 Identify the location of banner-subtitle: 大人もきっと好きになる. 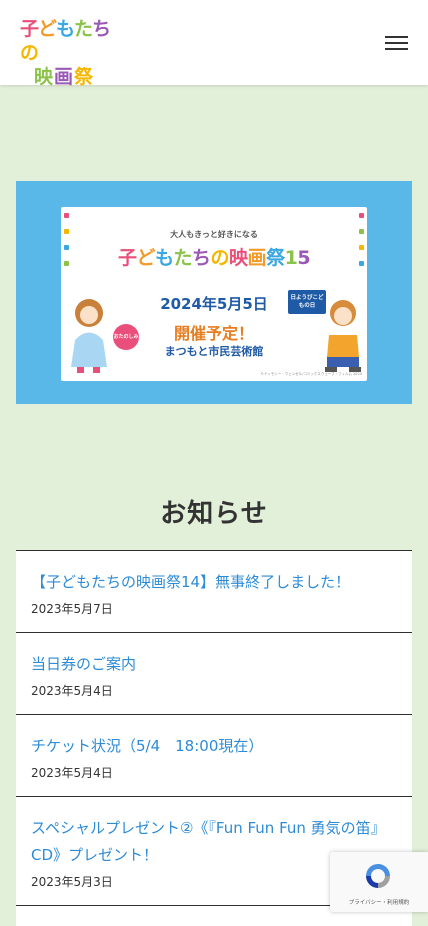
(214, 234).